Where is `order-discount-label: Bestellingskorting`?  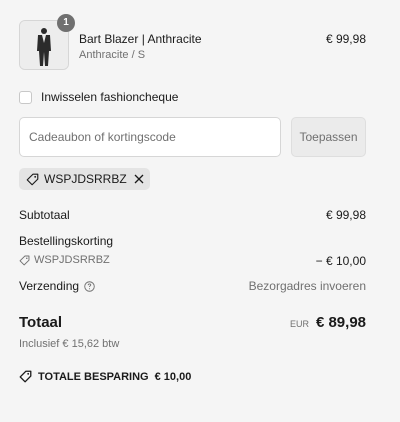
order-discount-label: Bestellingskorting is located at coordinates (66, 241).